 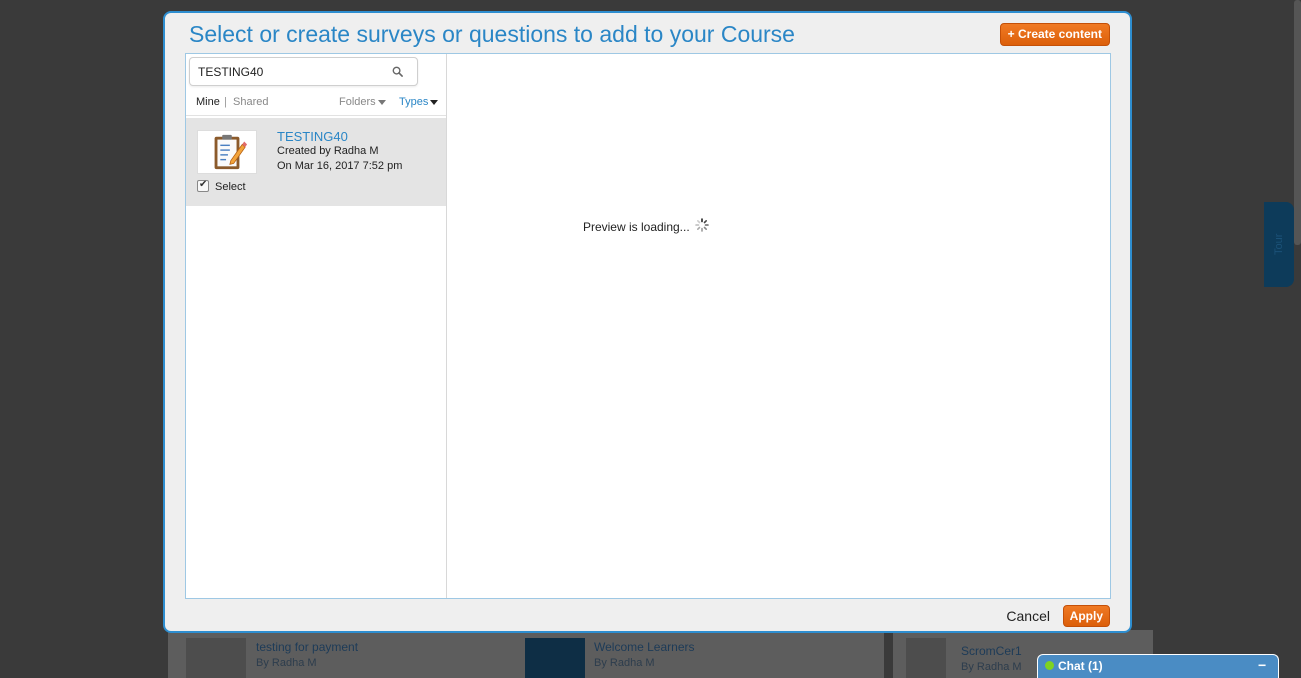 What do you see at coordinates (316, 103) in the screenshot?
I see `filter-bar: Mine | Shared Folders Types` at bounding box center [316, 103].